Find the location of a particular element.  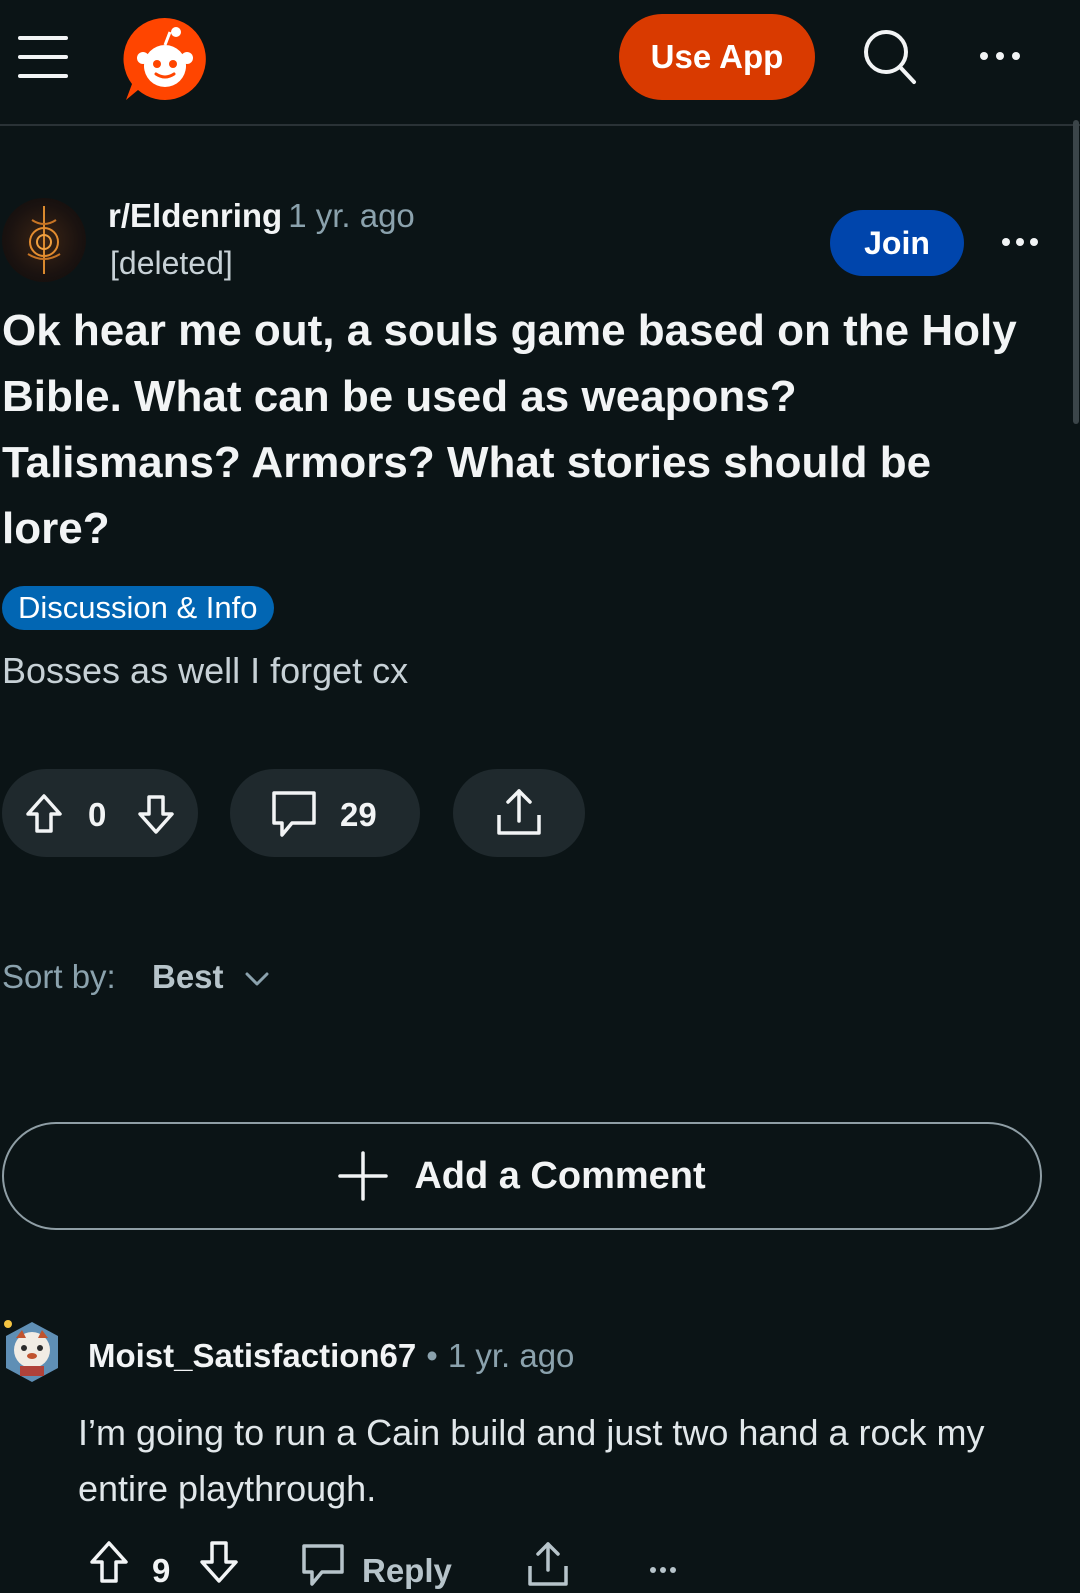

comment-more-icon is located at coordinates (663, 1570).